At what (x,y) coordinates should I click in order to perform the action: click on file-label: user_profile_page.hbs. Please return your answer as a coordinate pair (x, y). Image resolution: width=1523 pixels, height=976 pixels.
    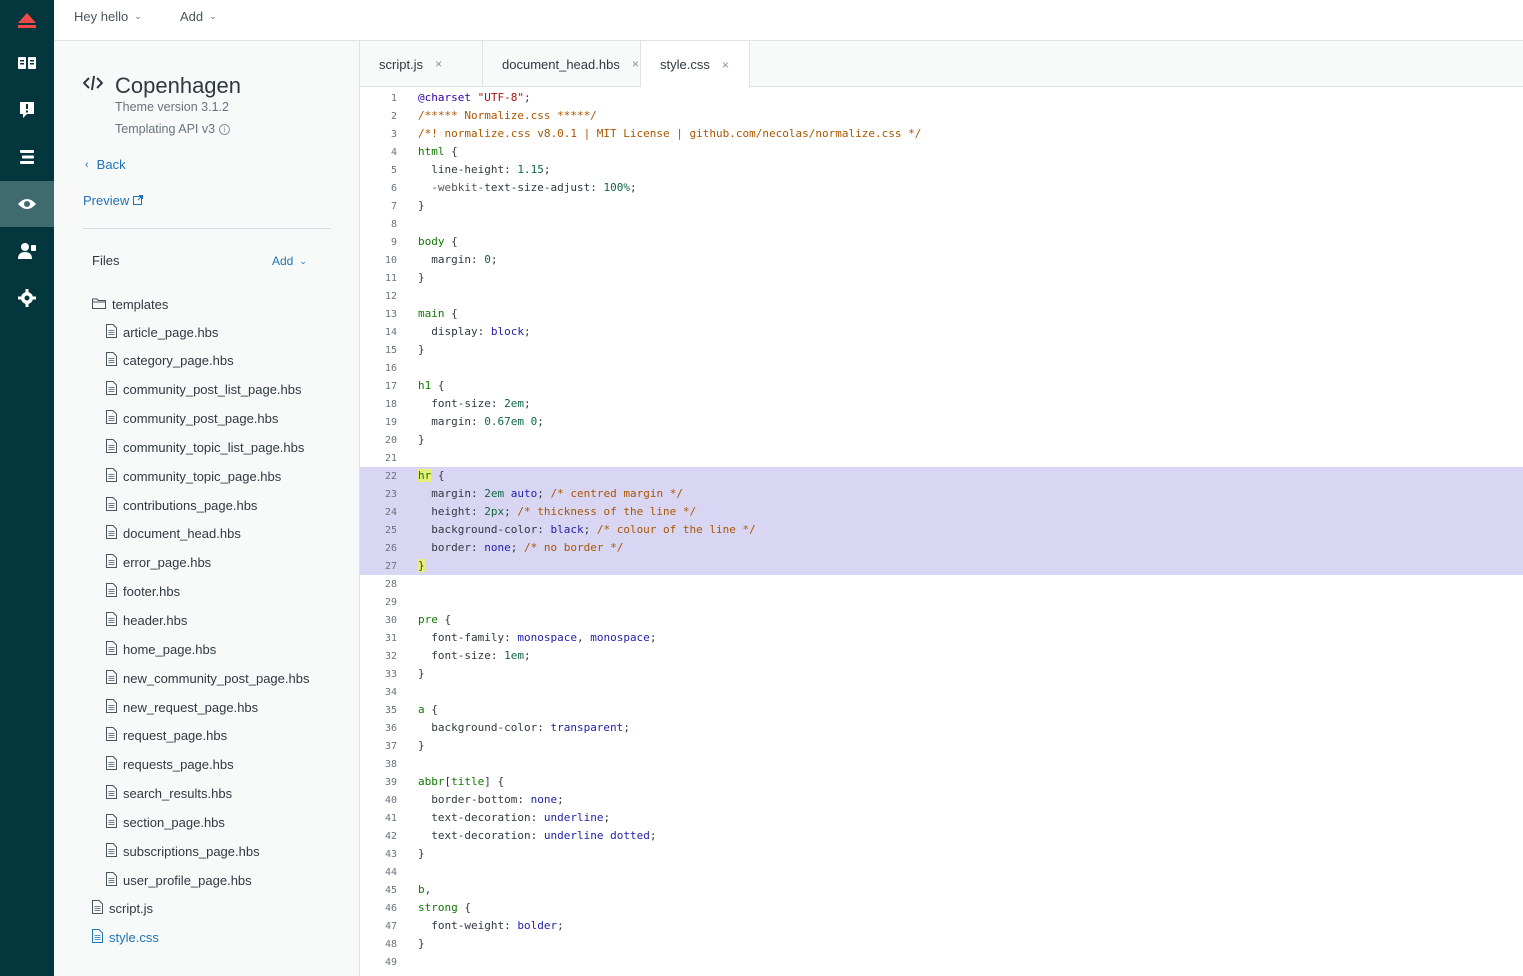
    Looking at the image, I should click on (187, 880).